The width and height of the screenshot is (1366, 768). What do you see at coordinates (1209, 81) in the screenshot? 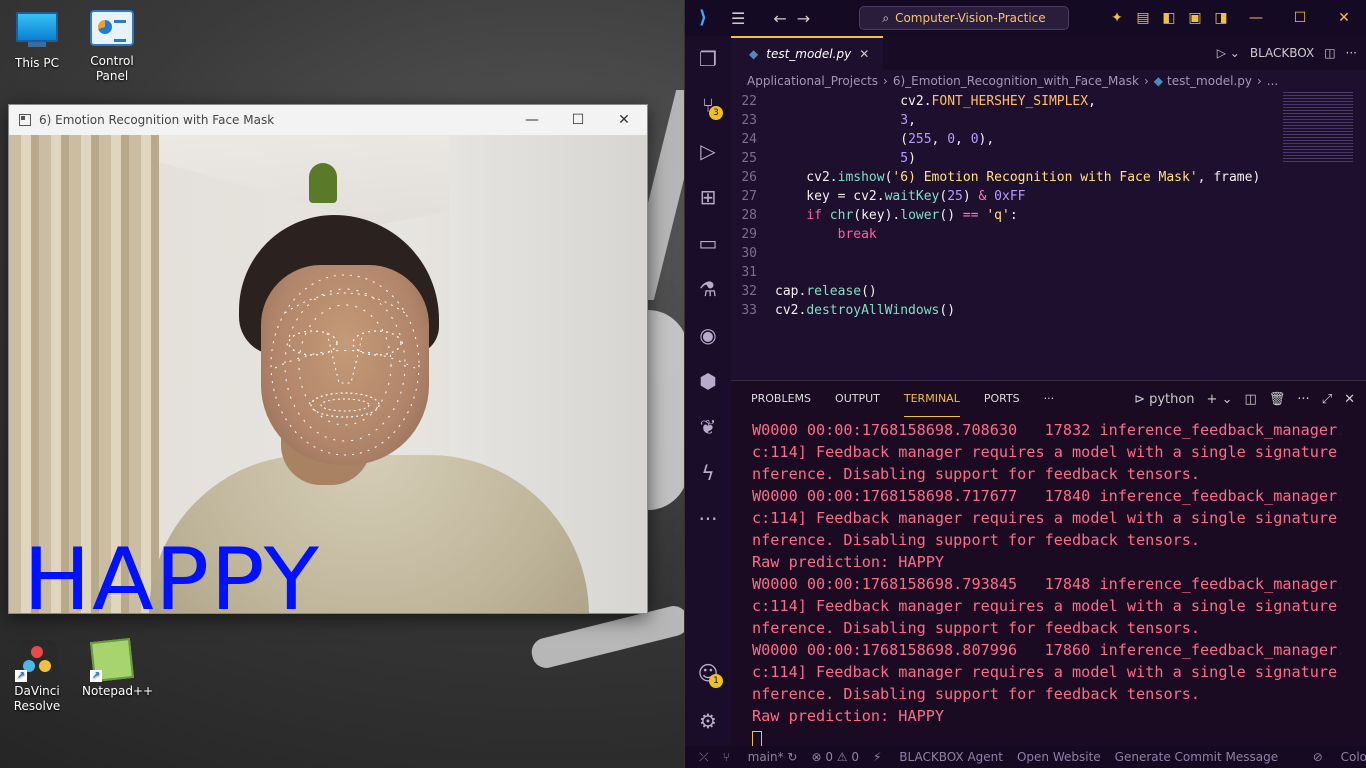
I see `breadcrumb-item: test_model.py` at bounding box center [1209, 81].